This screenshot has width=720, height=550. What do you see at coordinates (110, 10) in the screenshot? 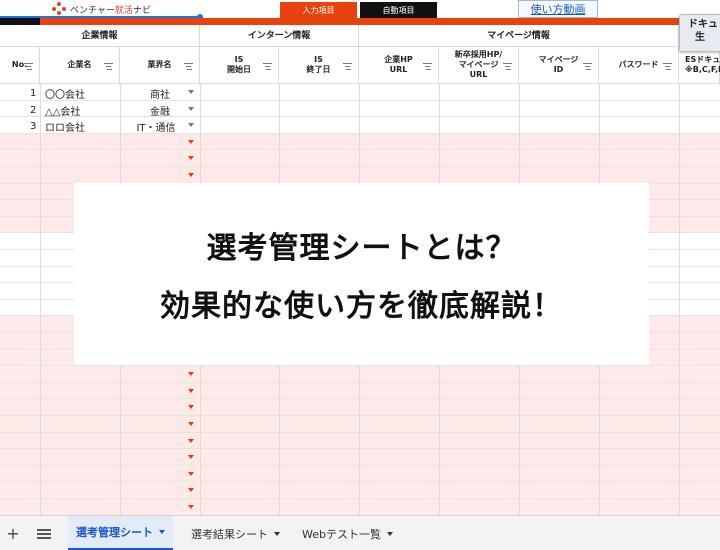
I see `logo-text: ベンチャー就活ナビ` at bounding box center [110, 10].